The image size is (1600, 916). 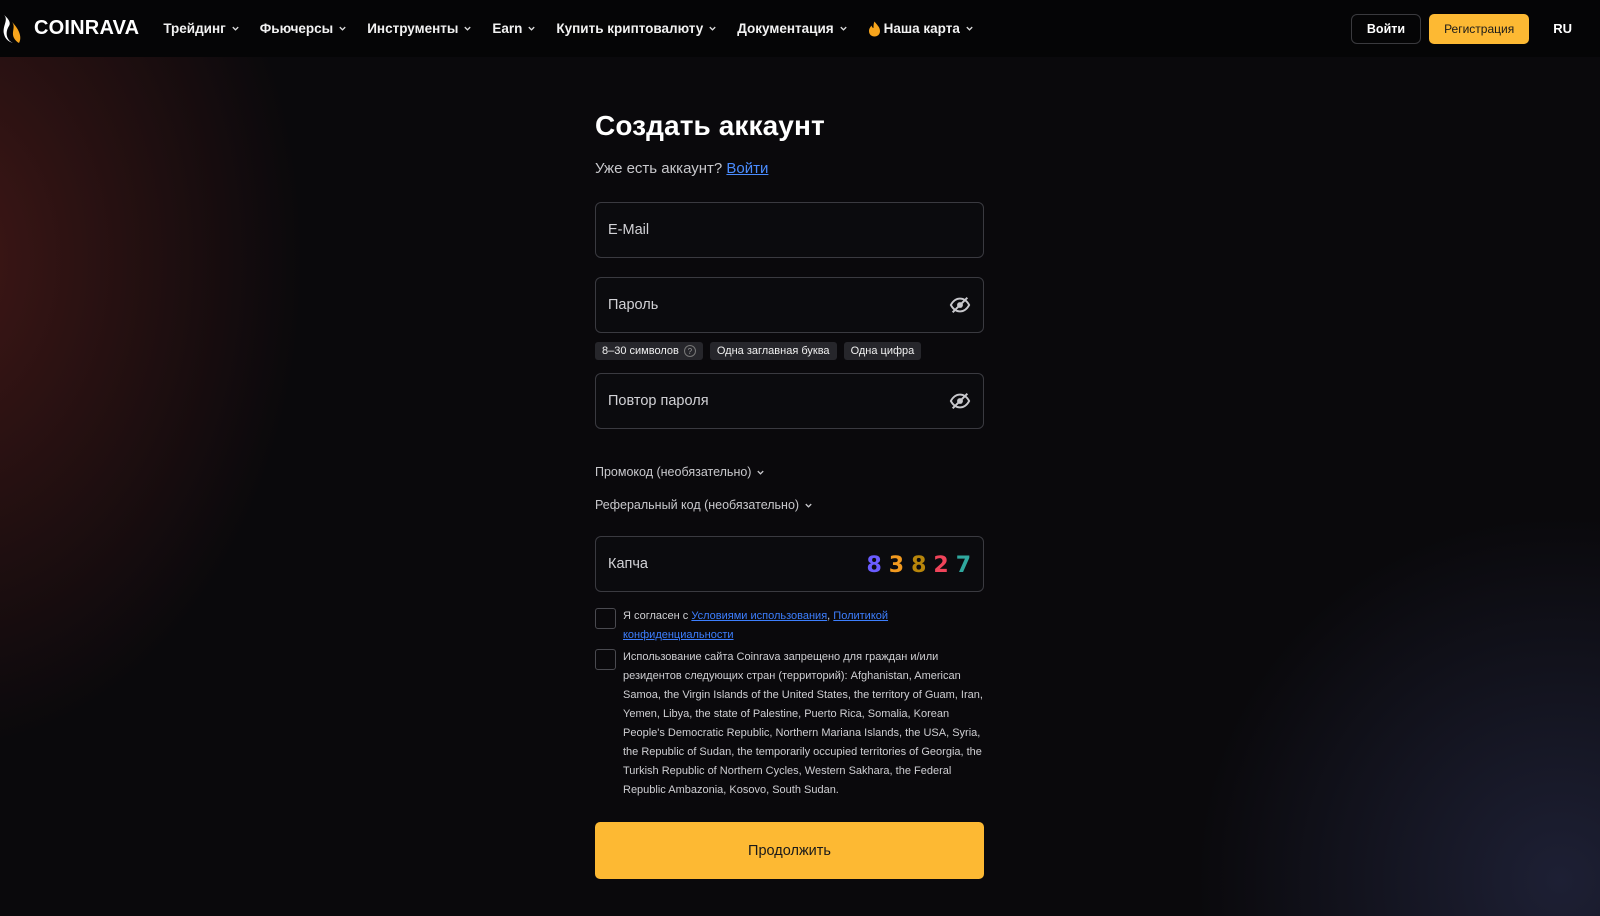 What do you see at coordinates (896, 565) in the screenshot?
I see `captcha-digit: 3` at bounding box center [896, 565].